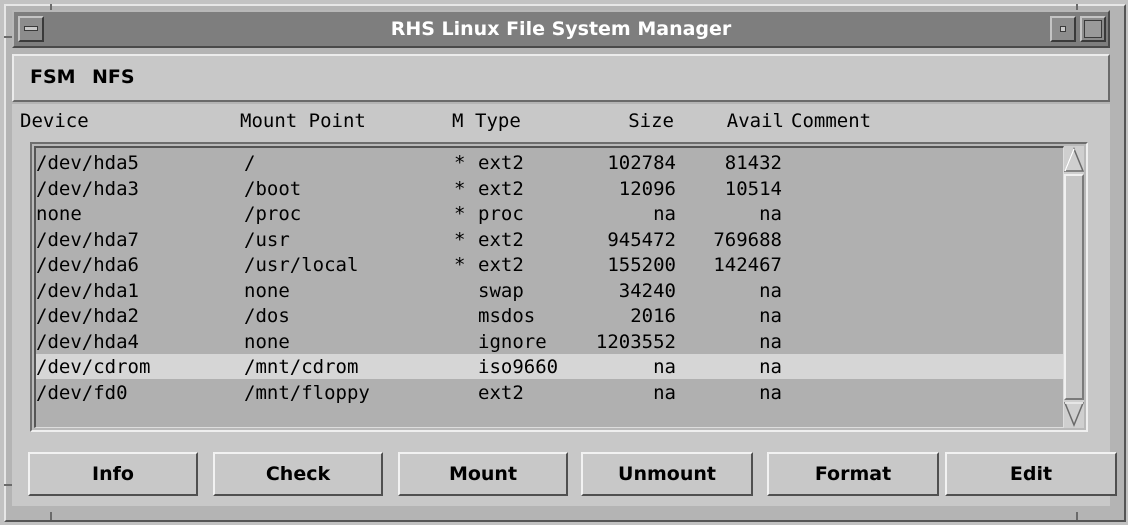 Image resolution: width=1128 pixels, height=525 pixels. I want to click on format-button: Format, so click(853, 474).